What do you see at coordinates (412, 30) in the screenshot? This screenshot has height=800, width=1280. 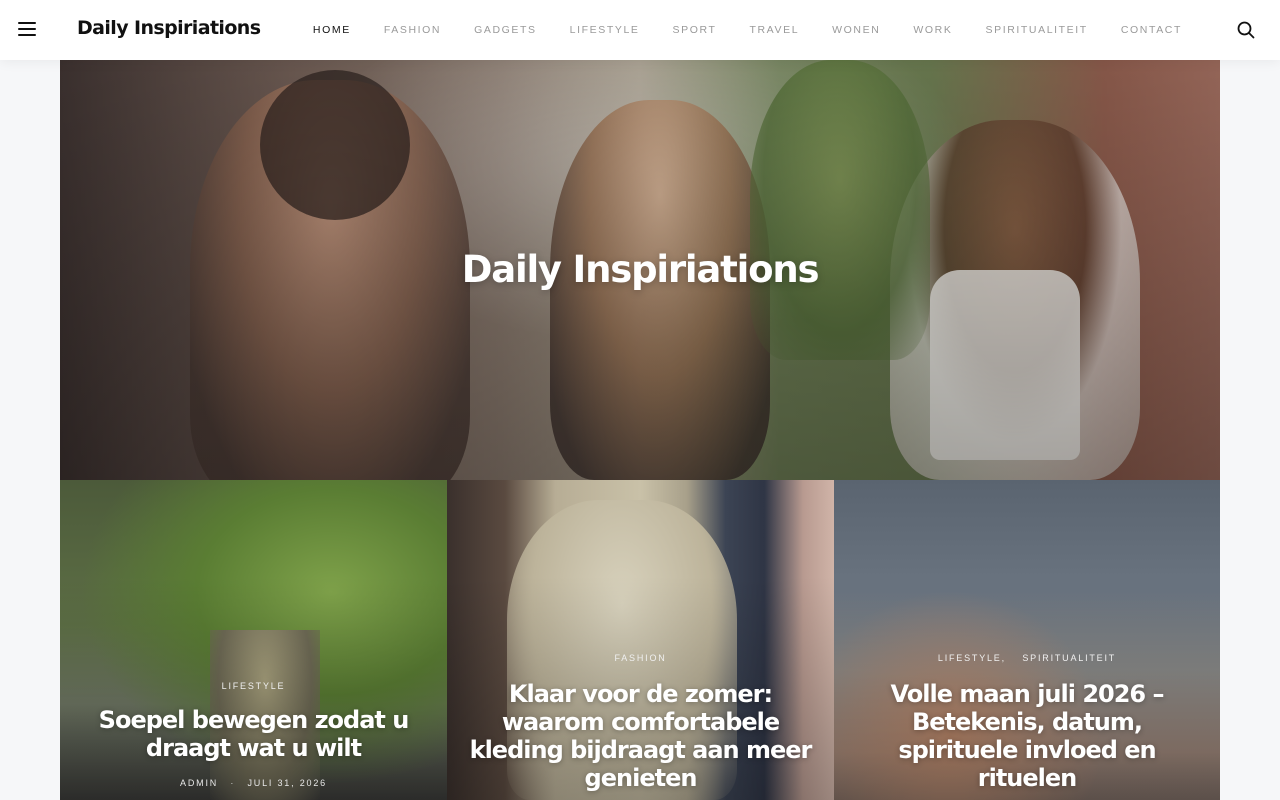 I see `nav-fashion: FASHION` at bounding box center [412, 30].